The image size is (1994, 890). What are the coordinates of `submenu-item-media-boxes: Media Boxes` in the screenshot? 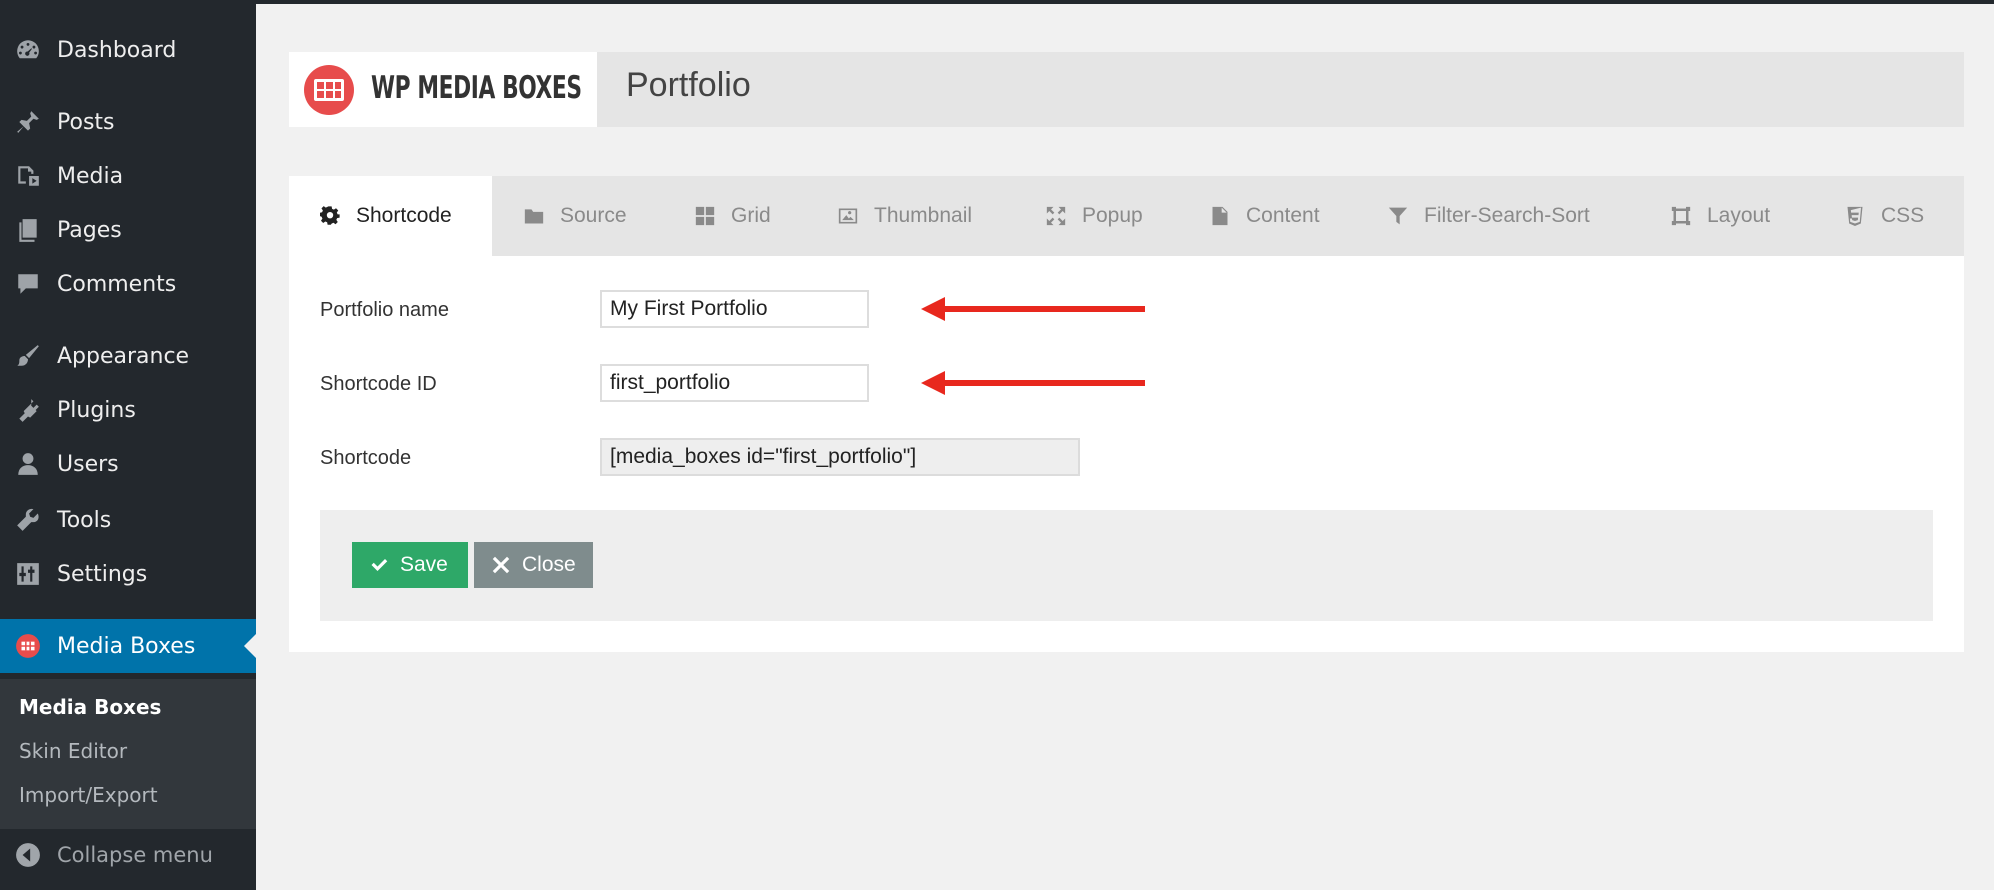 It's located at (90, 707).